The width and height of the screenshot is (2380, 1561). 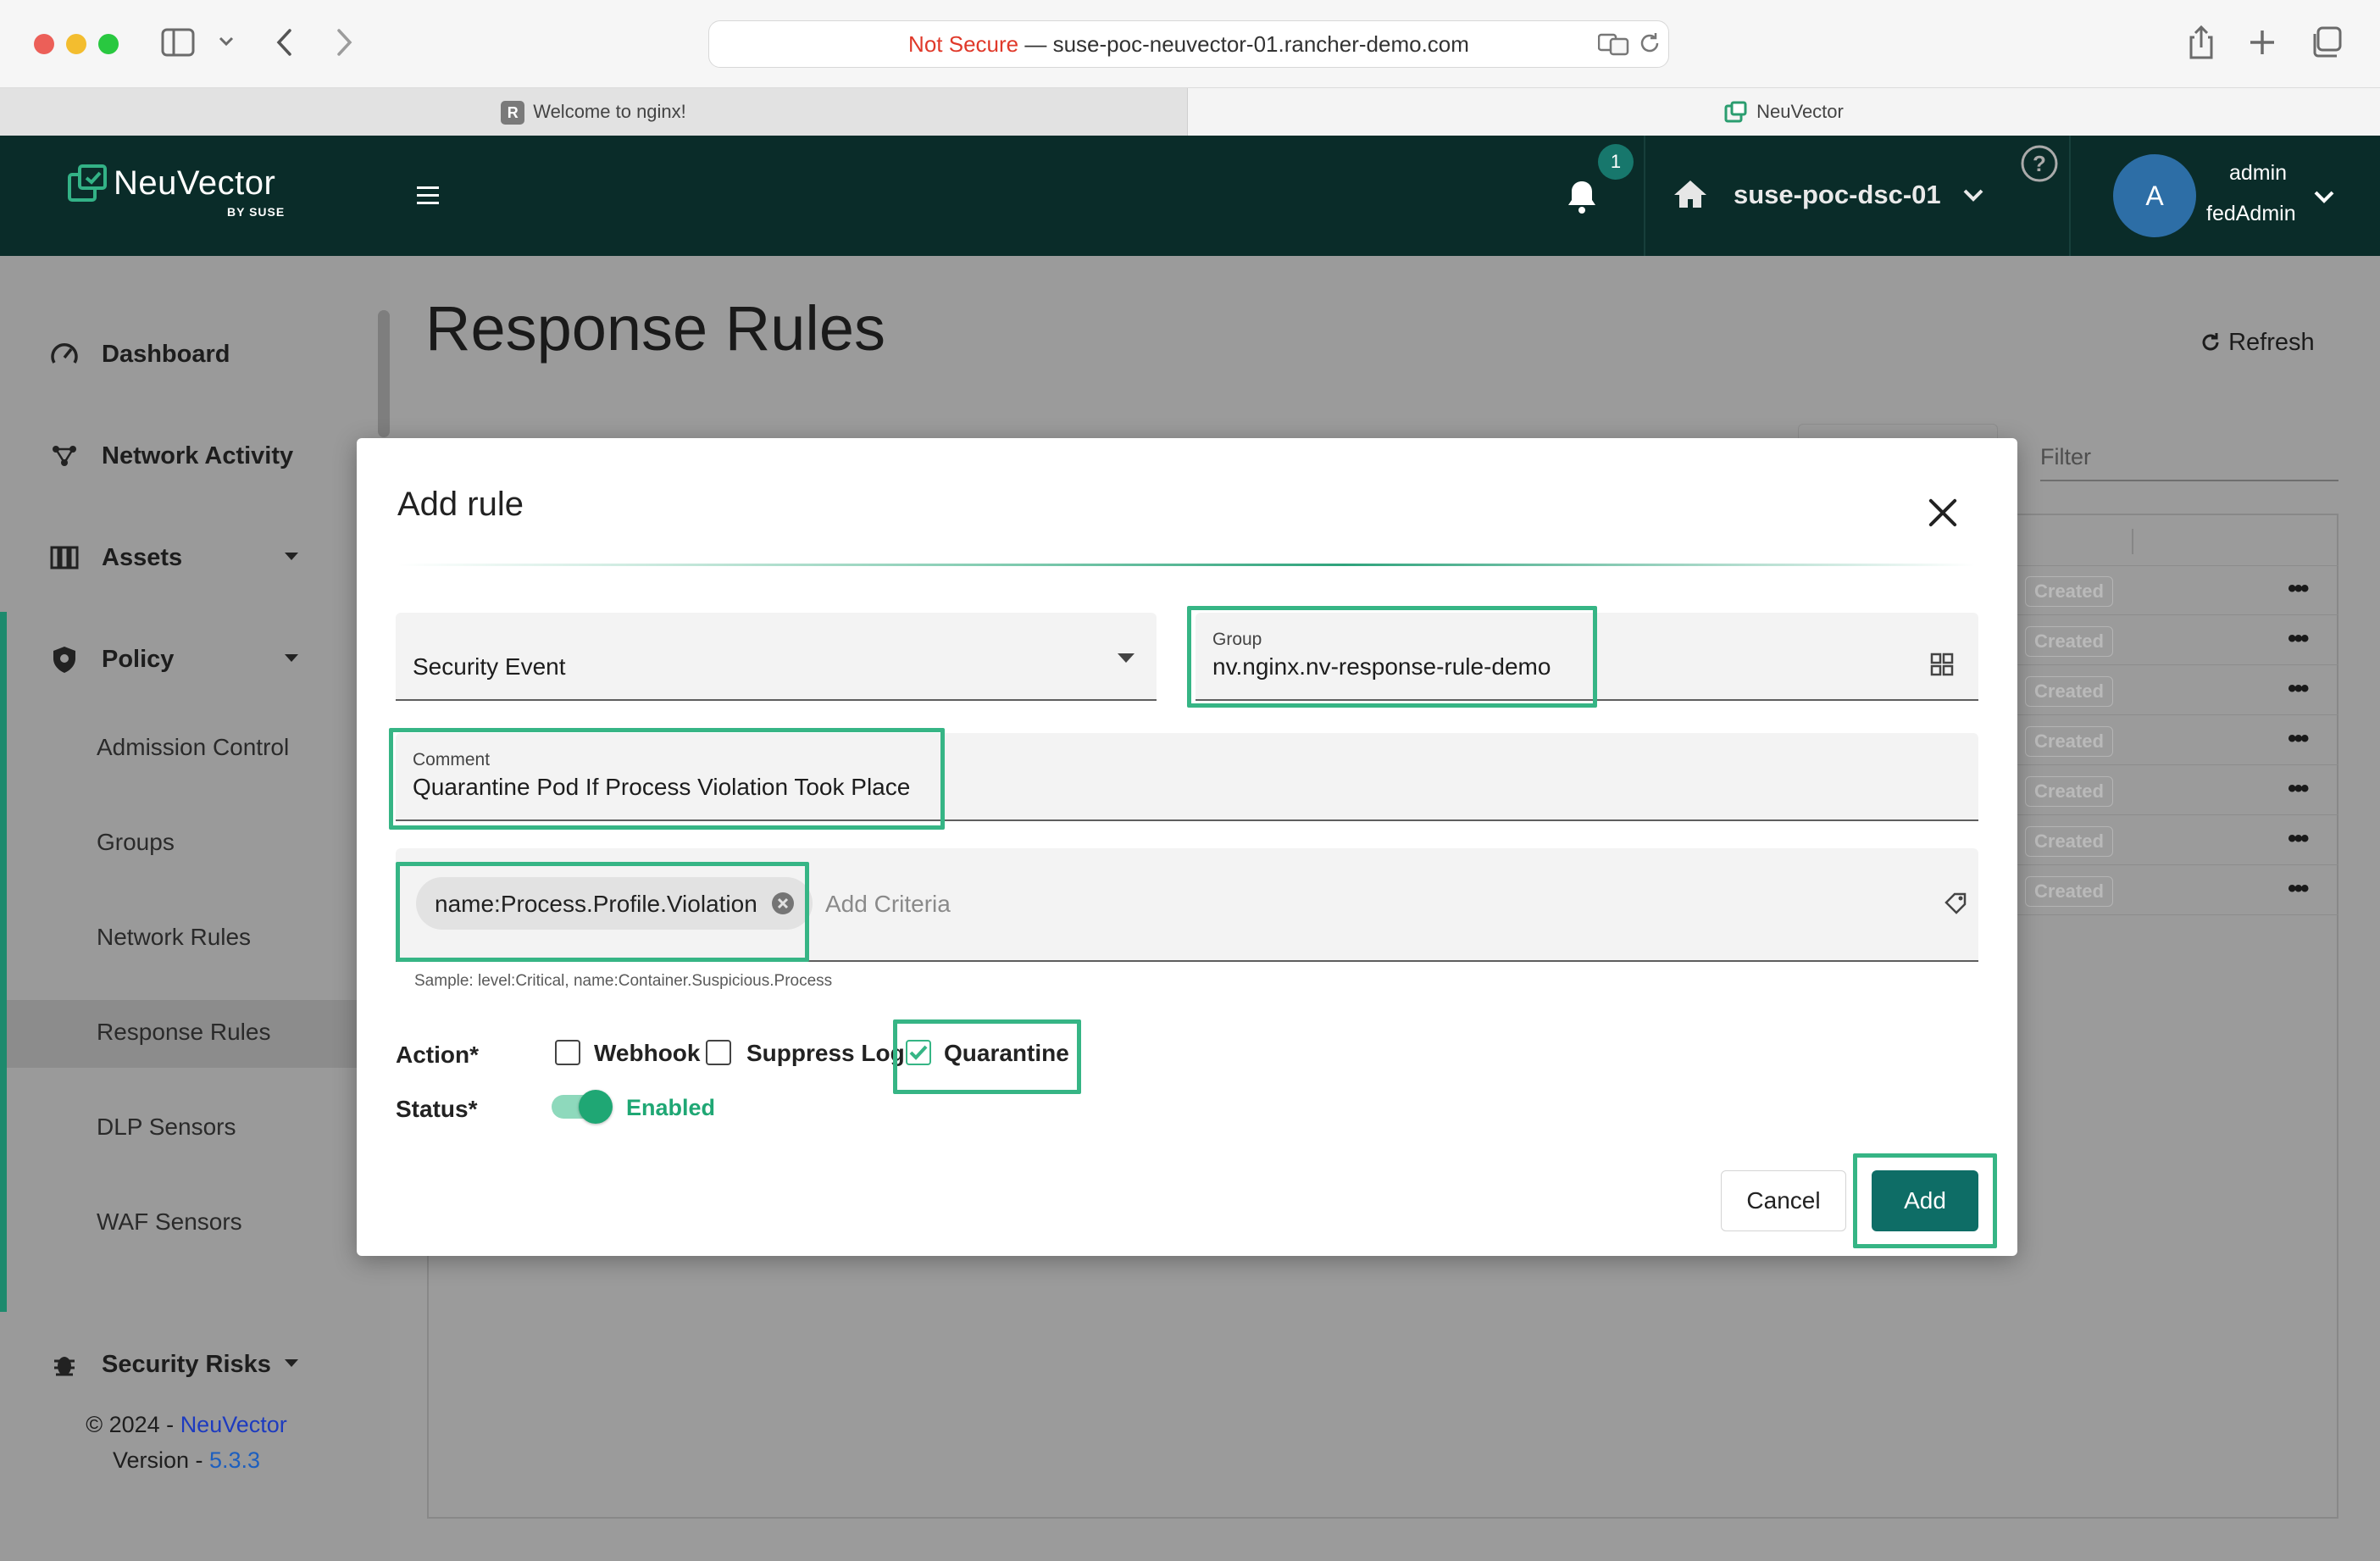 What do you see at coordinates (1837, 195) in the screenshot?
I see `cluster-selector: suse-poc-dsc-01` at bounding box center [1837, 195].